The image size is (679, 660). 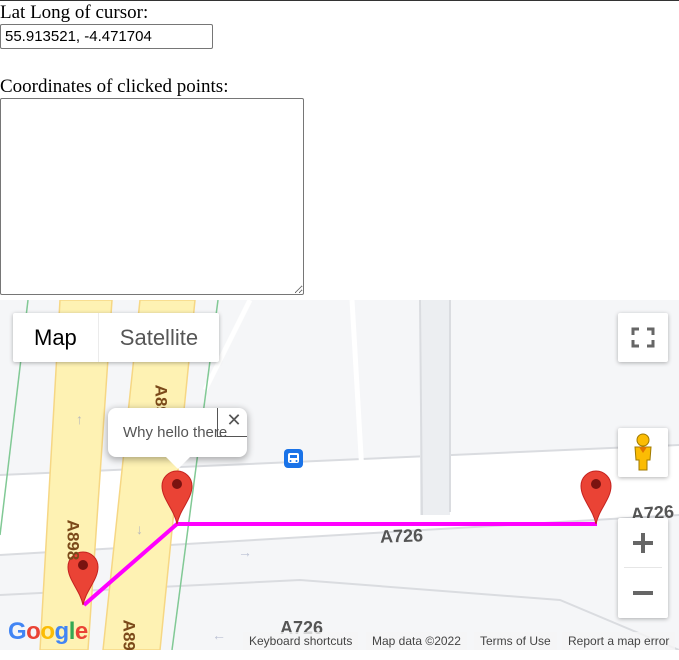 What do you see at coordinates (152, 196) in the screenshot?
I see `clicked-points-textarea` at bounding box center [152, 196].